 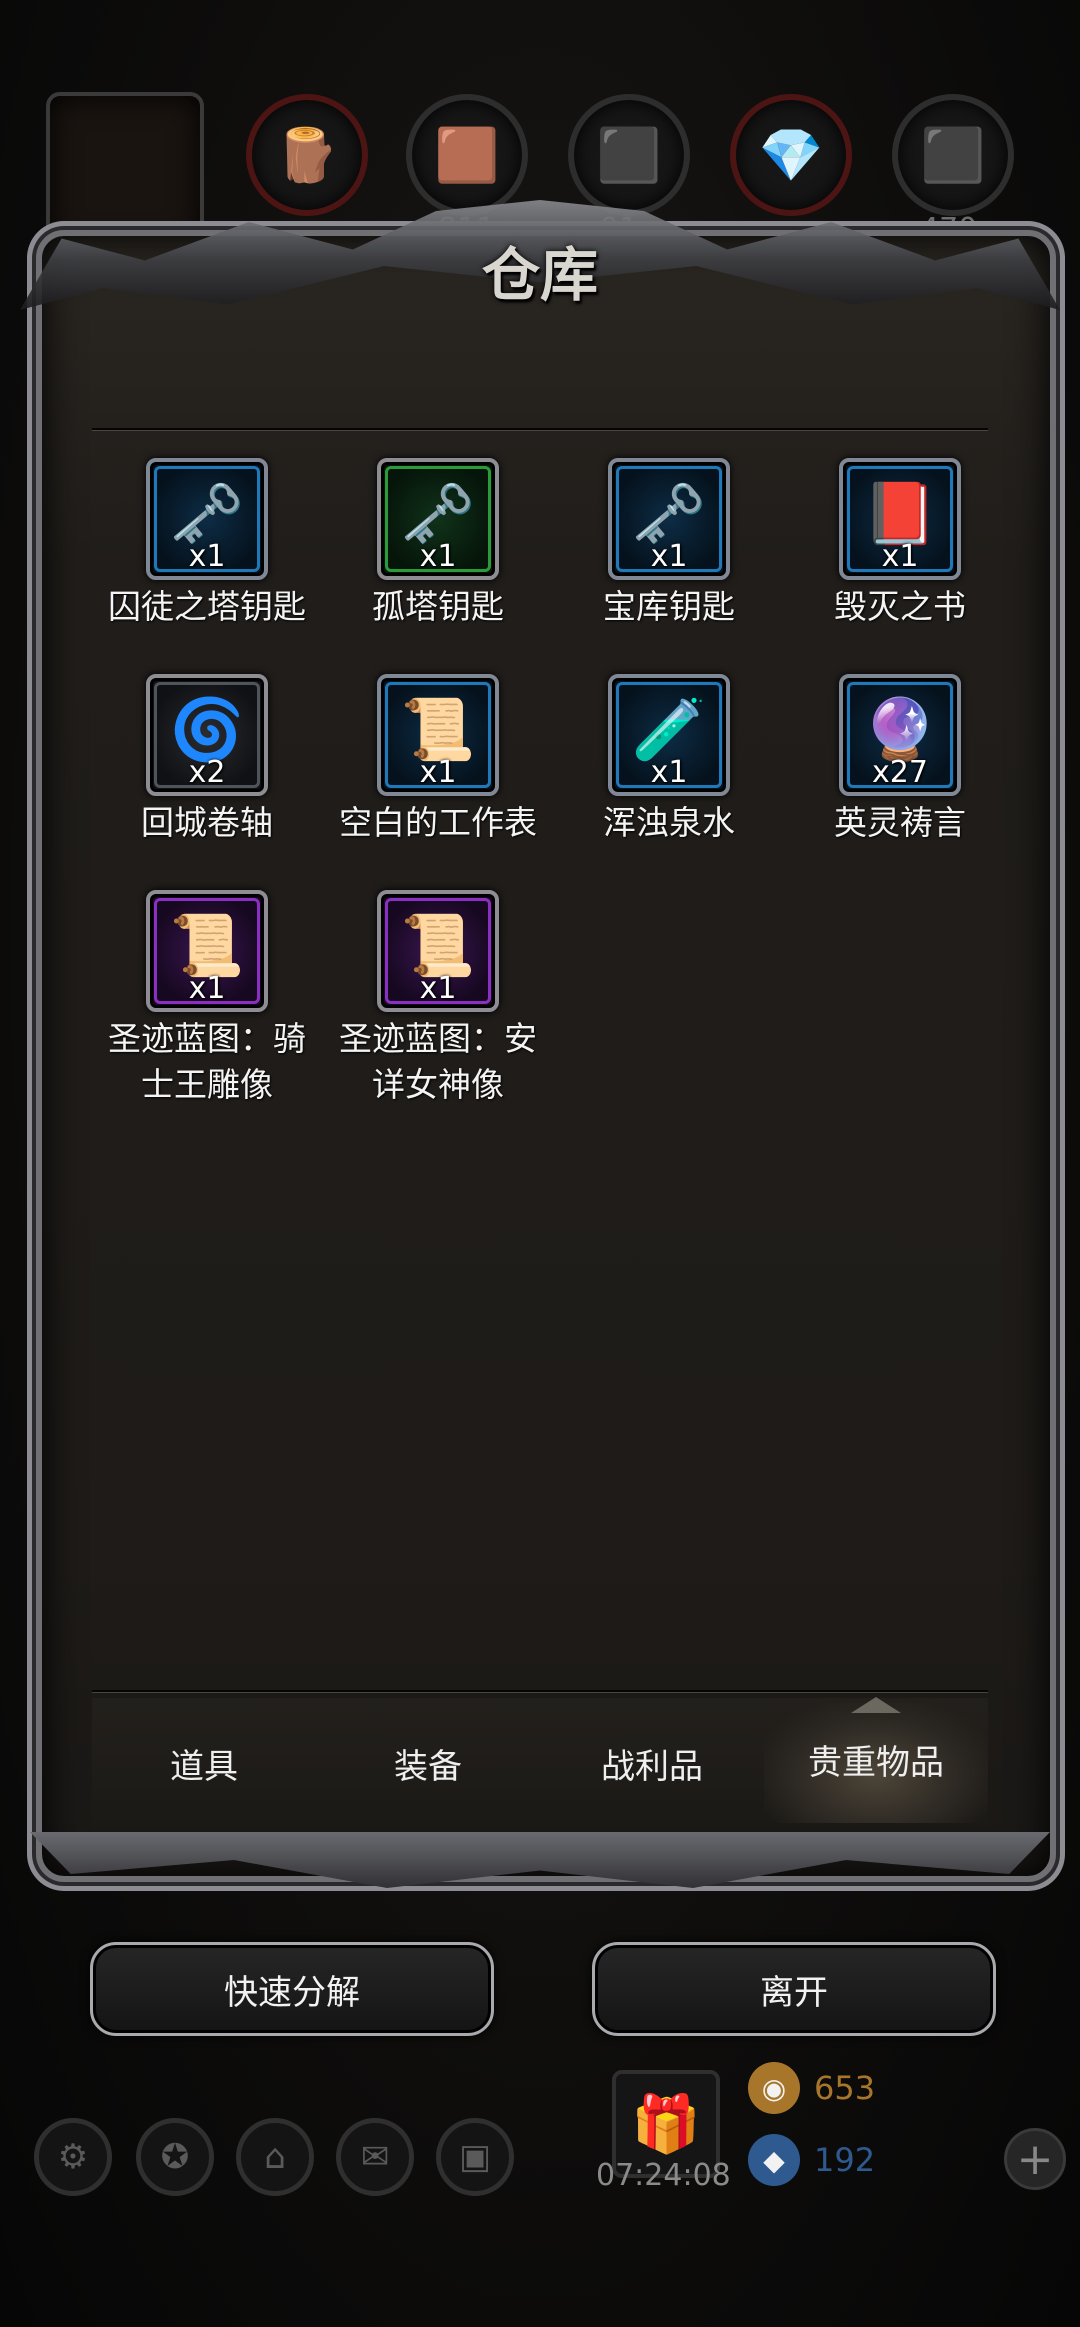 I want to click on item-cell: 🔮 x27 英灵祷言, so click(x=900, y=760).